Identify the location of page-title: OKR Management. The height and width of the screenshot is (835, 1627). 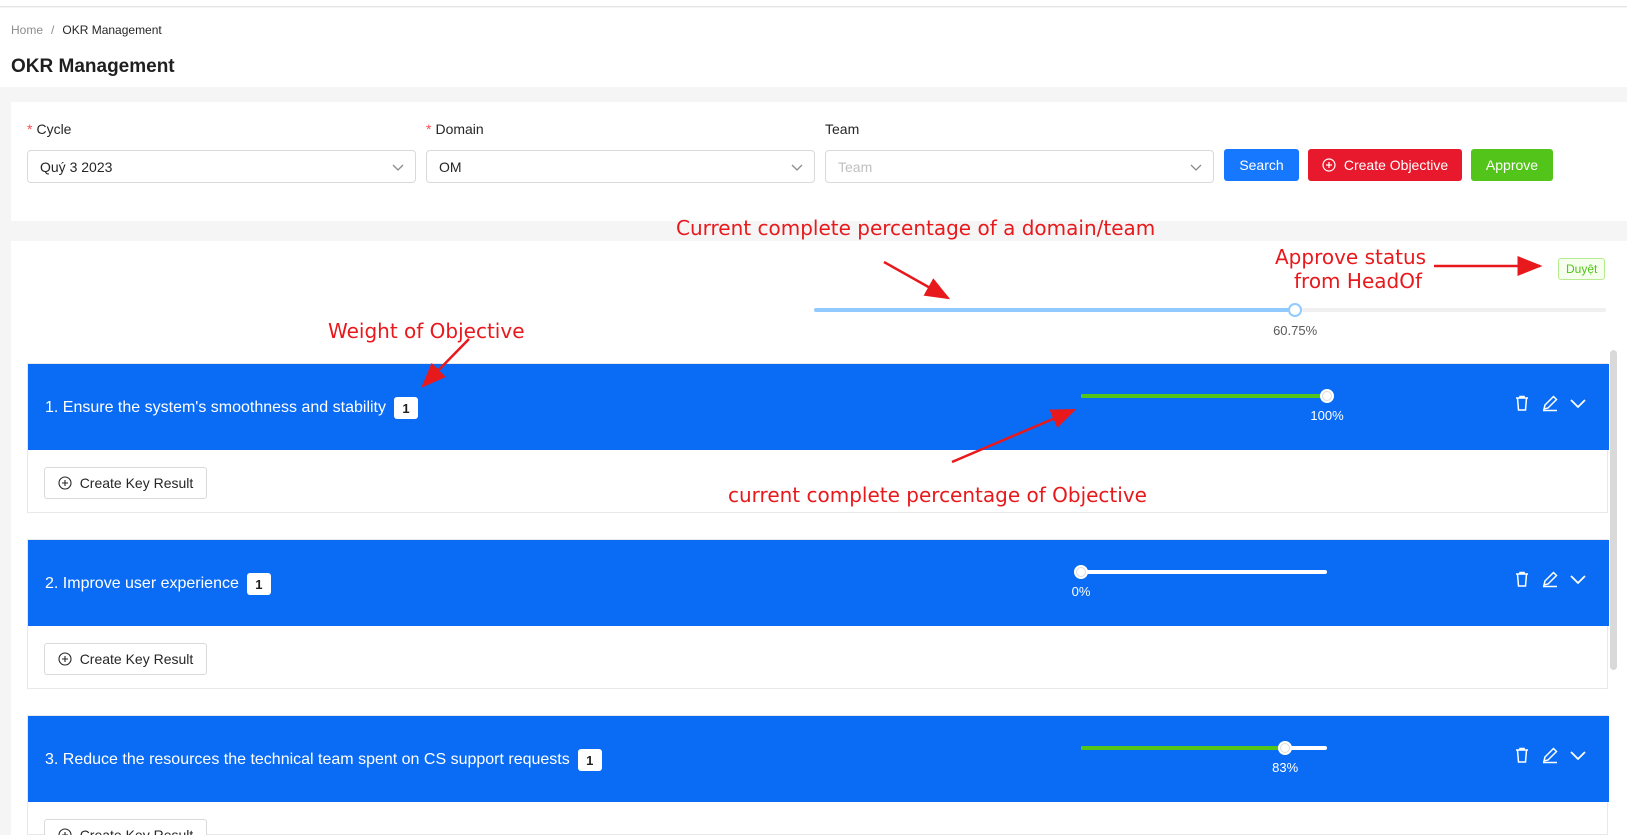
(93, 66).